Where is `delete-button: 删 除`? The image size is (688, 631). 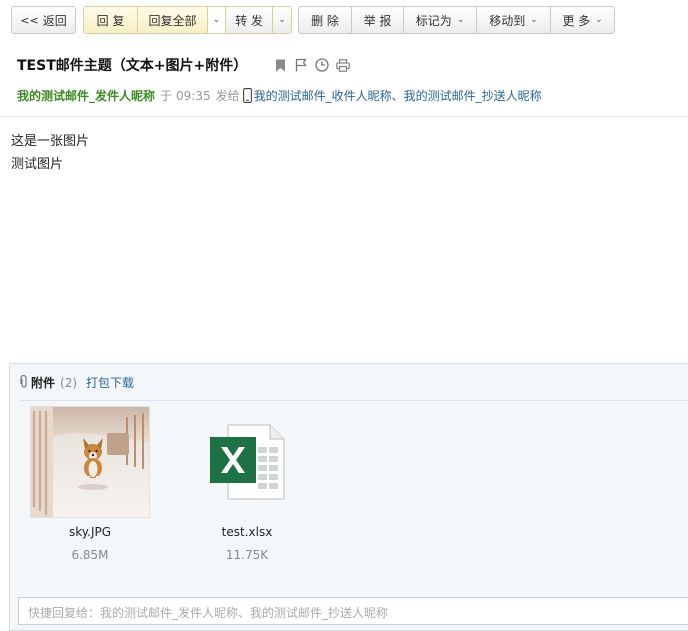
delete-button: 删 除 is located at coordinates (325, 20).